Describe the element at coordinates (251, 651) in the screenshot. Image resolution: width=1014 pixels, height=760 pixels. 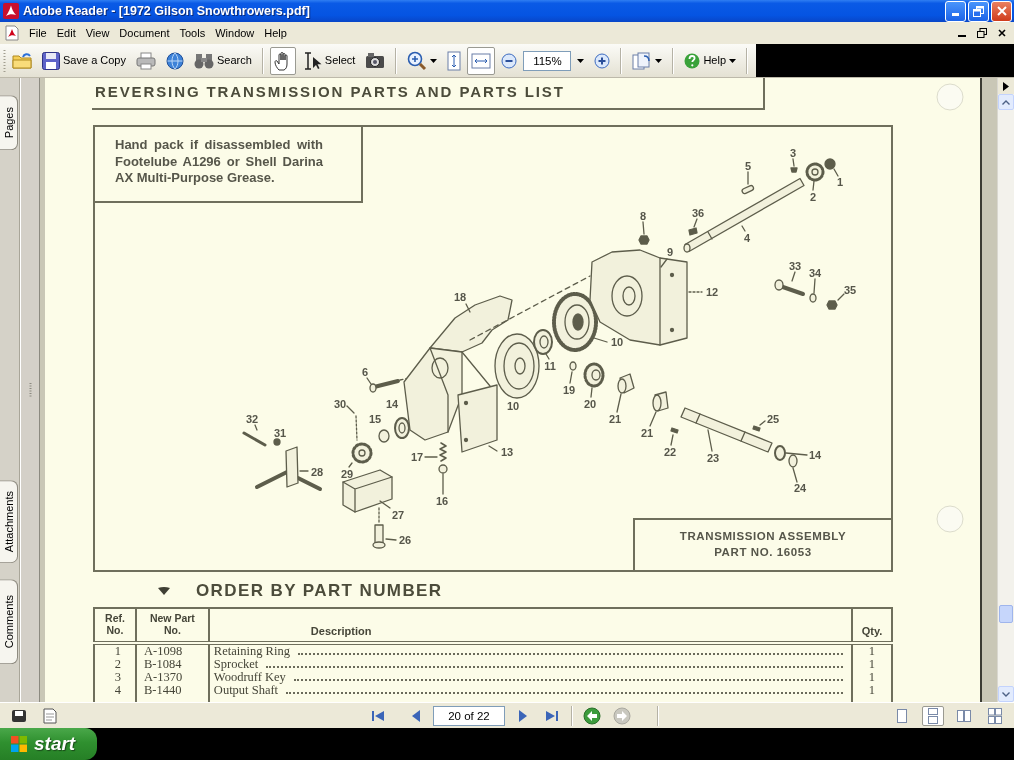
I see `table-cell: Retaining Ring` at that location.